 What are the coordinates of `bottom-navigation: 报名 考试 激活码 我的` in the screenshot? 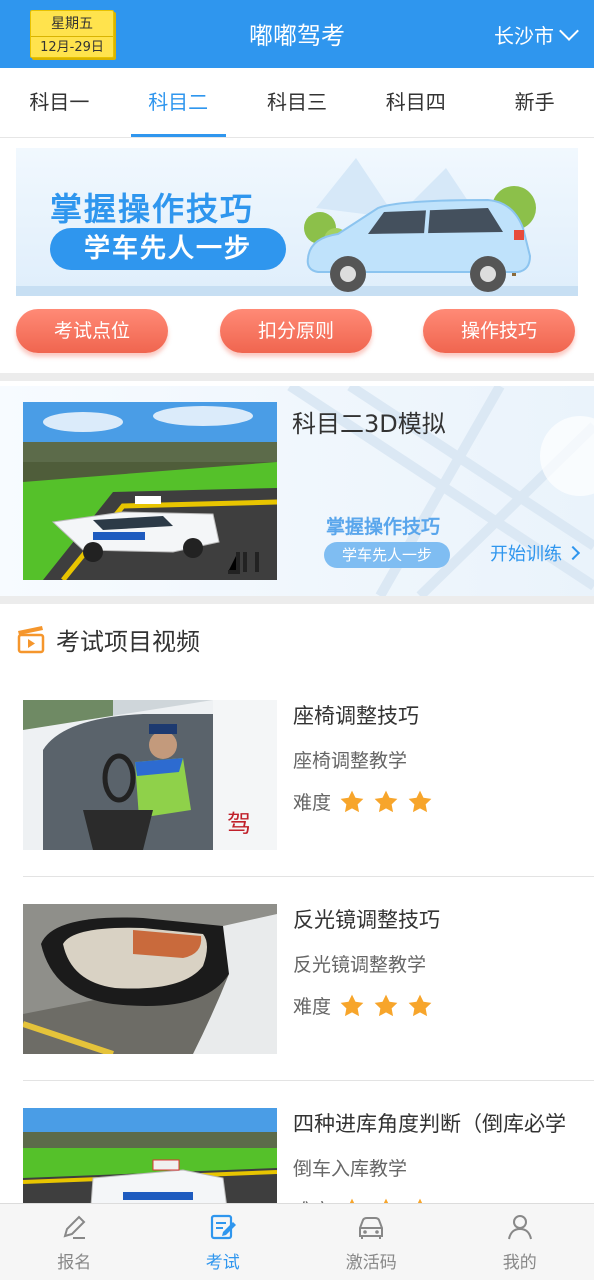 It's located at (297, 1241).